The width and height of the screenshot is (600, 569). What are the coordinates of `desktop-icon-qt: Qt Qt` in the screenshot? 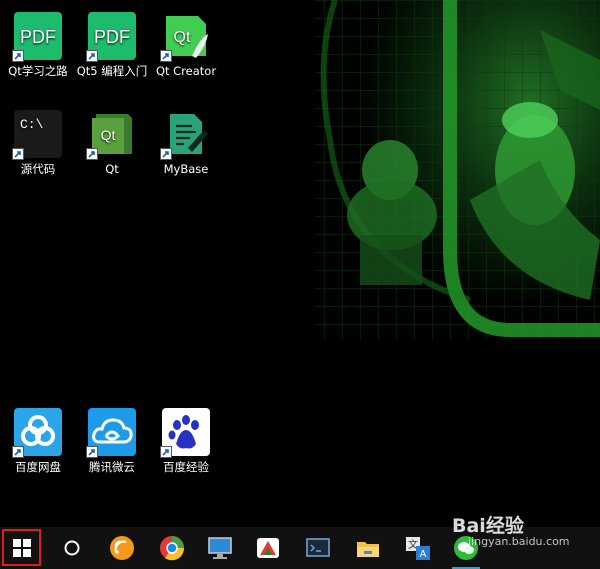 It's located at (112, 143).